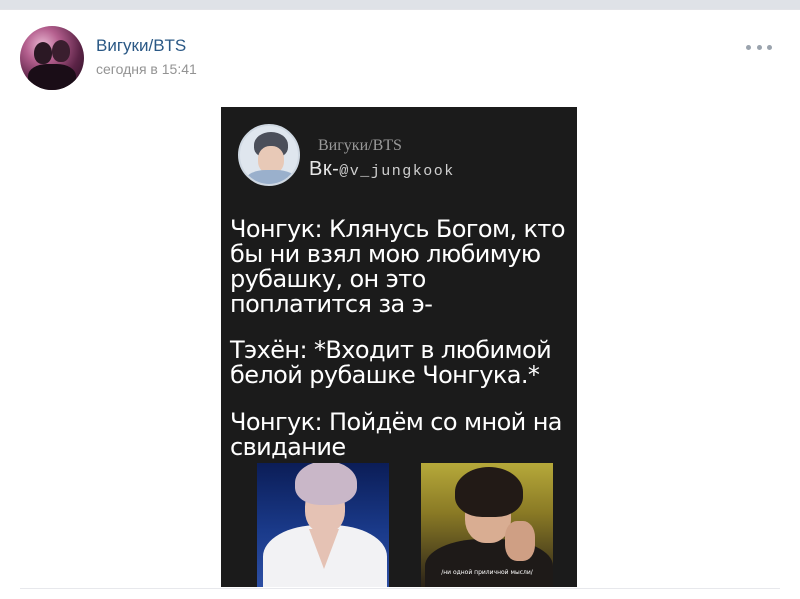 The width and height of the screenshot is (800, 599). Describe the element at coordinates (487, 572) in the screenshot. I see `photo-caption: /ни одной приличной мысли/` at that location.